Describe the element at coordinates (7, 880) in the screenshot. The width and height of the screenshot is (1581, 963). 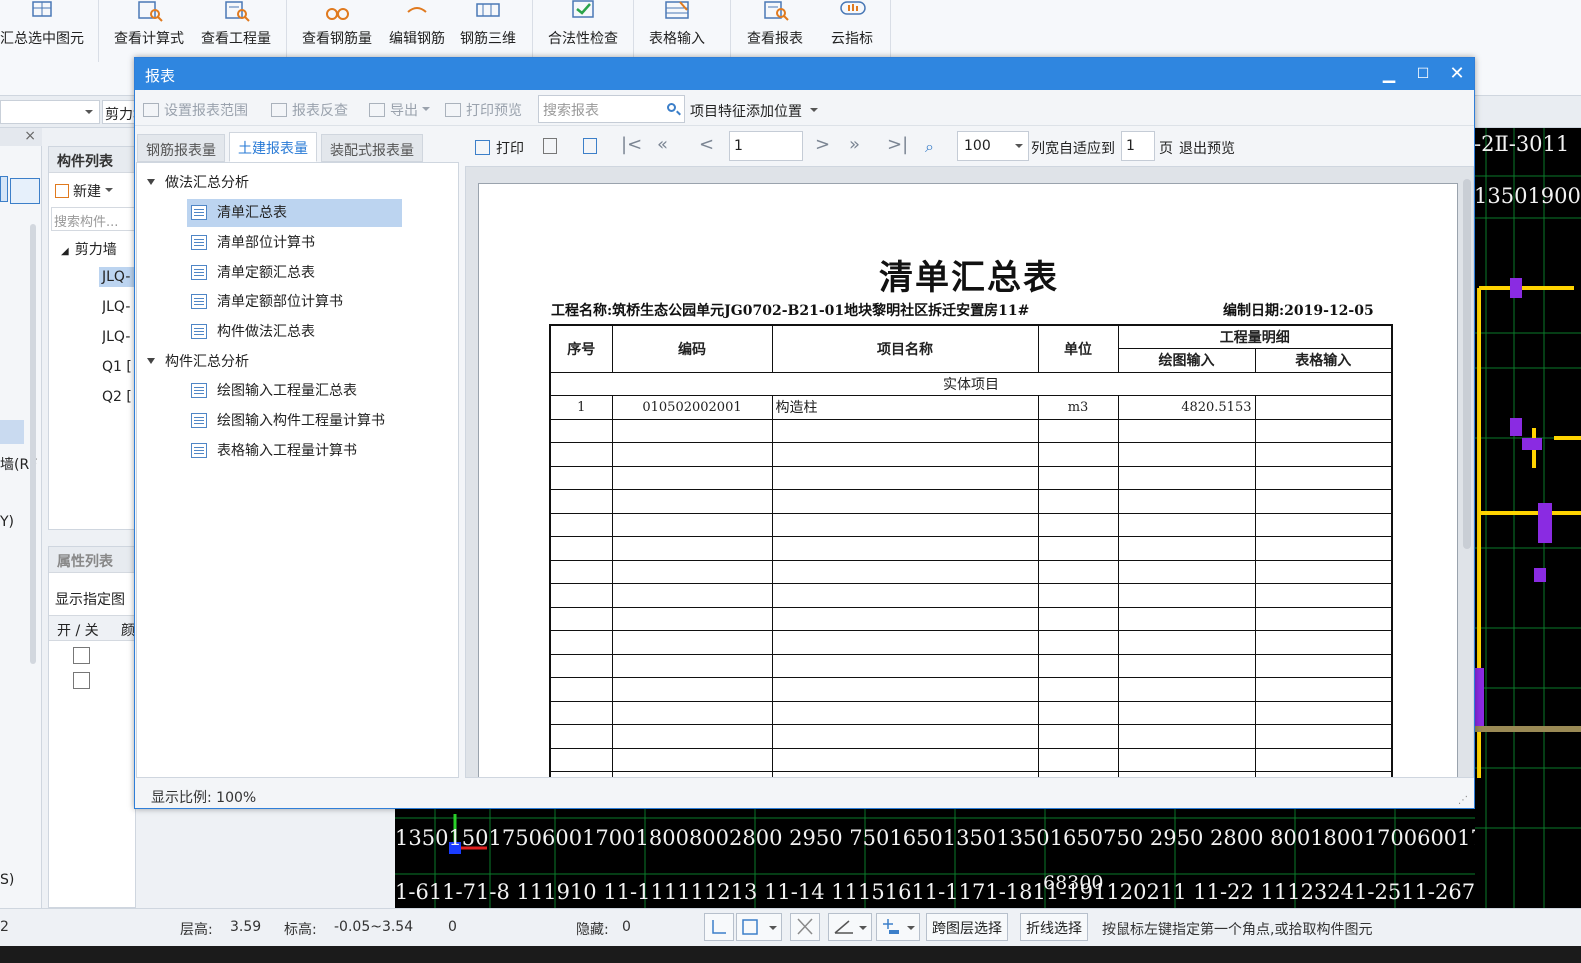
I see `nav-item-label: S)` at that location.